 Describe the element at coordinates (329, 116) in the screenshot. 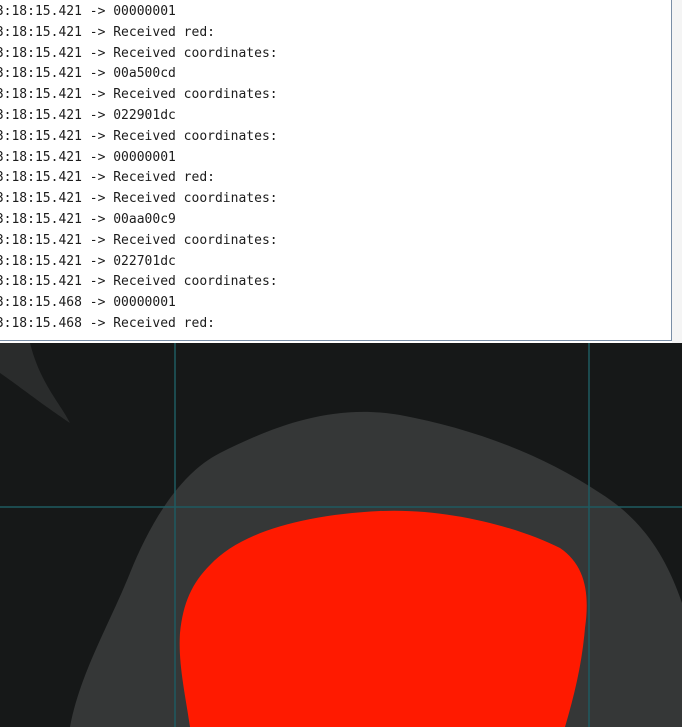

I see `log-line: 23:18:15.421 -> 022901dc` at that location.